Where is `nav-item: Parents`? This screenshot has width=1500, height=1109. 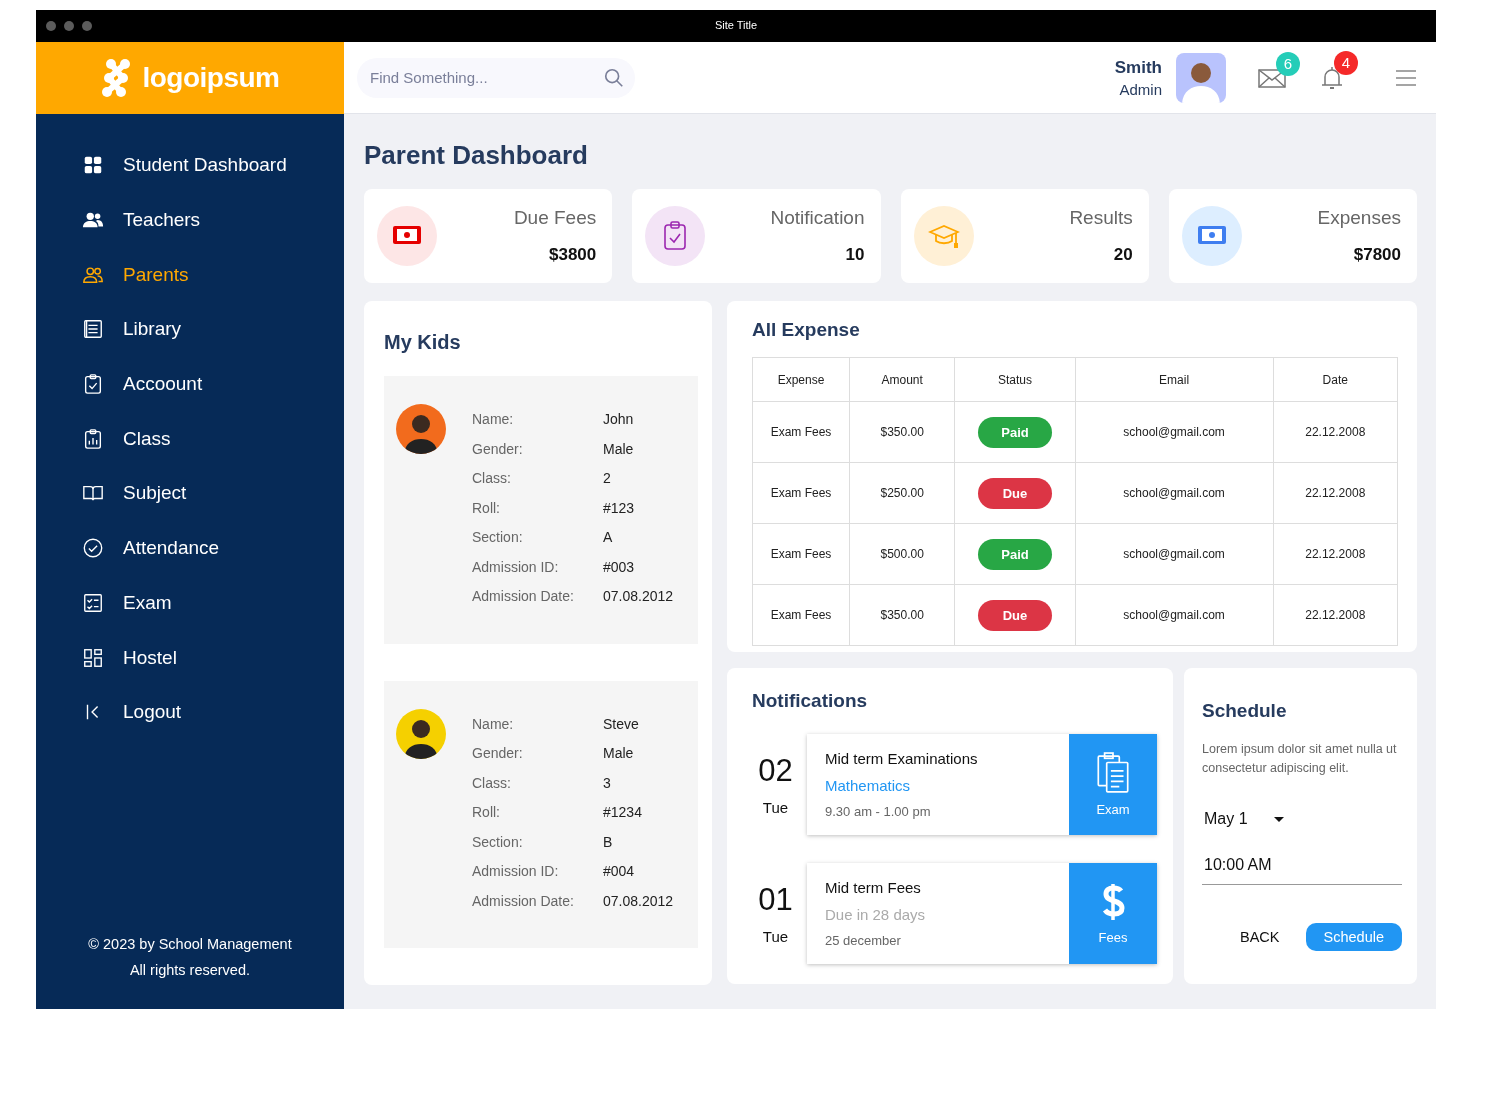
nav-item: Parents is located at coordinates (135, 275).